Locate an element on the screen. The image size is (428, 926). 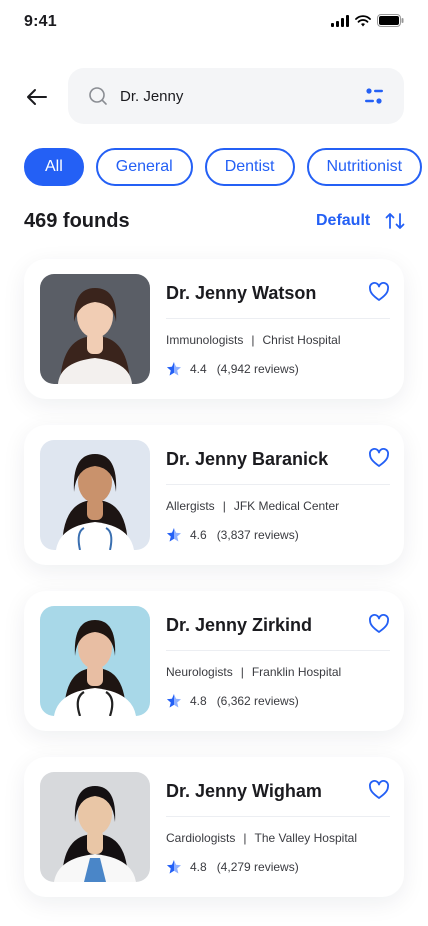
category-filters: All General Dentist Nutritionist is located at coordinates (223, 167).